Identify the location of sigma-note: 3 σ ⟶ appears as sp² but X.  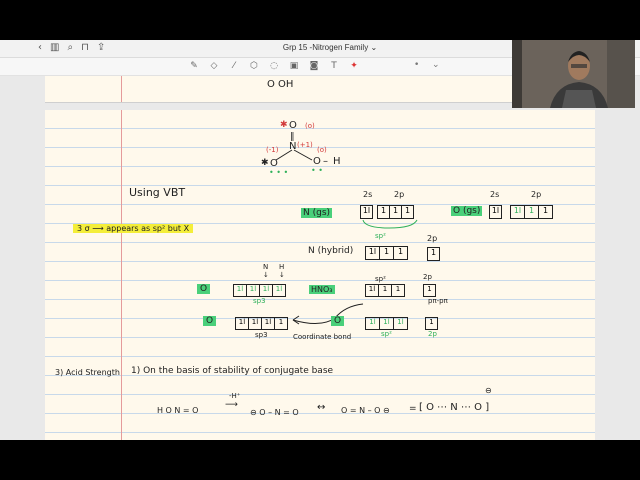
(133, 228).